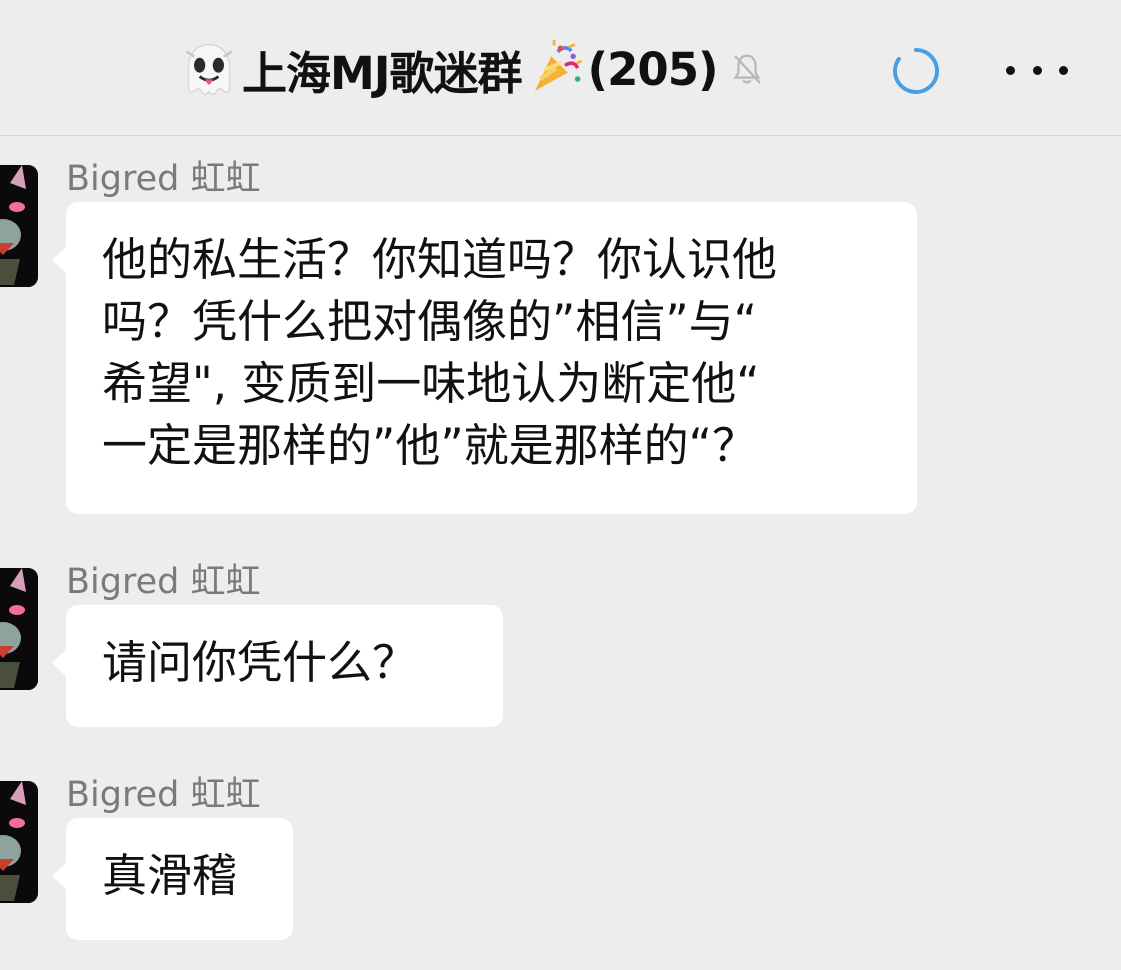 This screenshot has width=1121, height=970. I want to click on ghost-with-tongue-icon, so click(209, 69).